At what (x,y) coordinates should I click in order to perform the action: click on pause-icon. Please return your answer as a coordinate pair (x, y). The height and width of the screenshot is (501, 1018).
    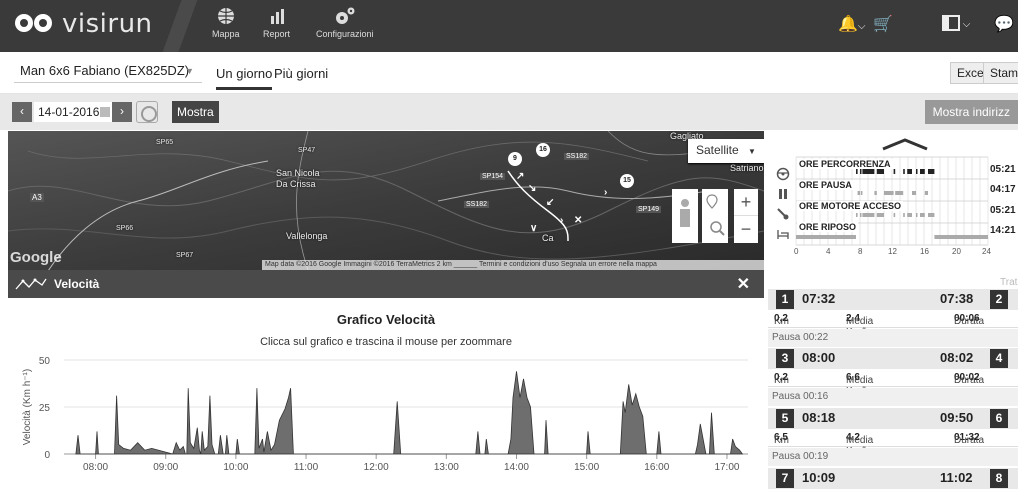
    Looking at the image, I should click on (783, 194).